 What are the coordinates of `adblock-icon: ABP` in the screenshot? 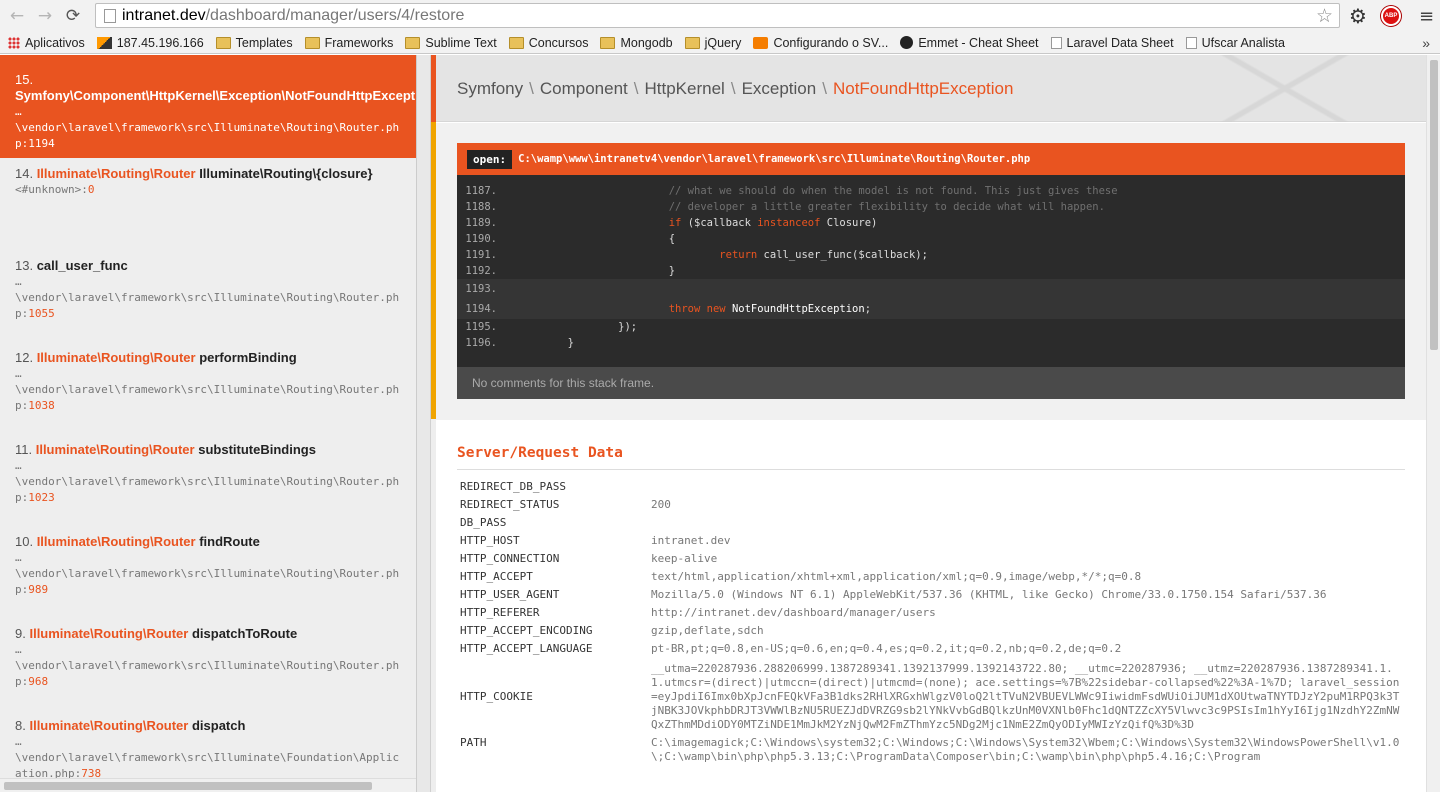 It's located at (1391, 16).